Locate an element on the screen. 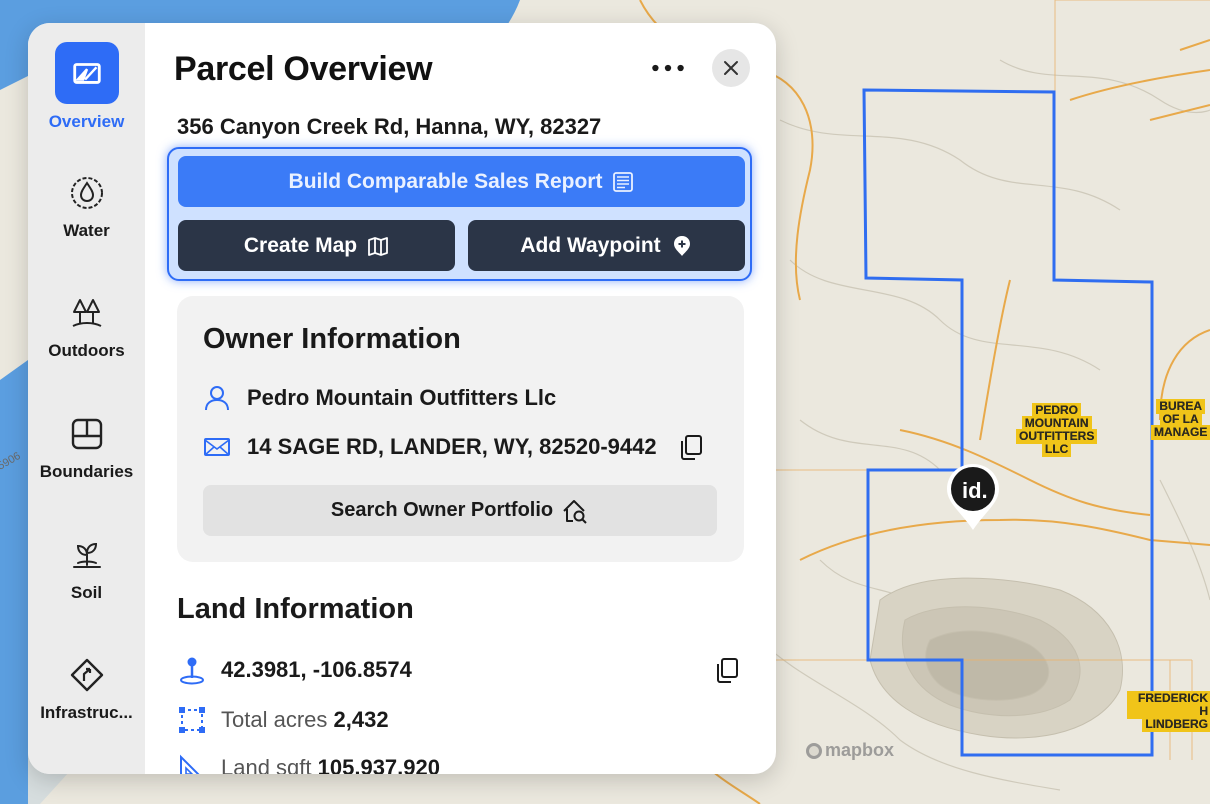  more-options-button is located at coordinates (668, 68).